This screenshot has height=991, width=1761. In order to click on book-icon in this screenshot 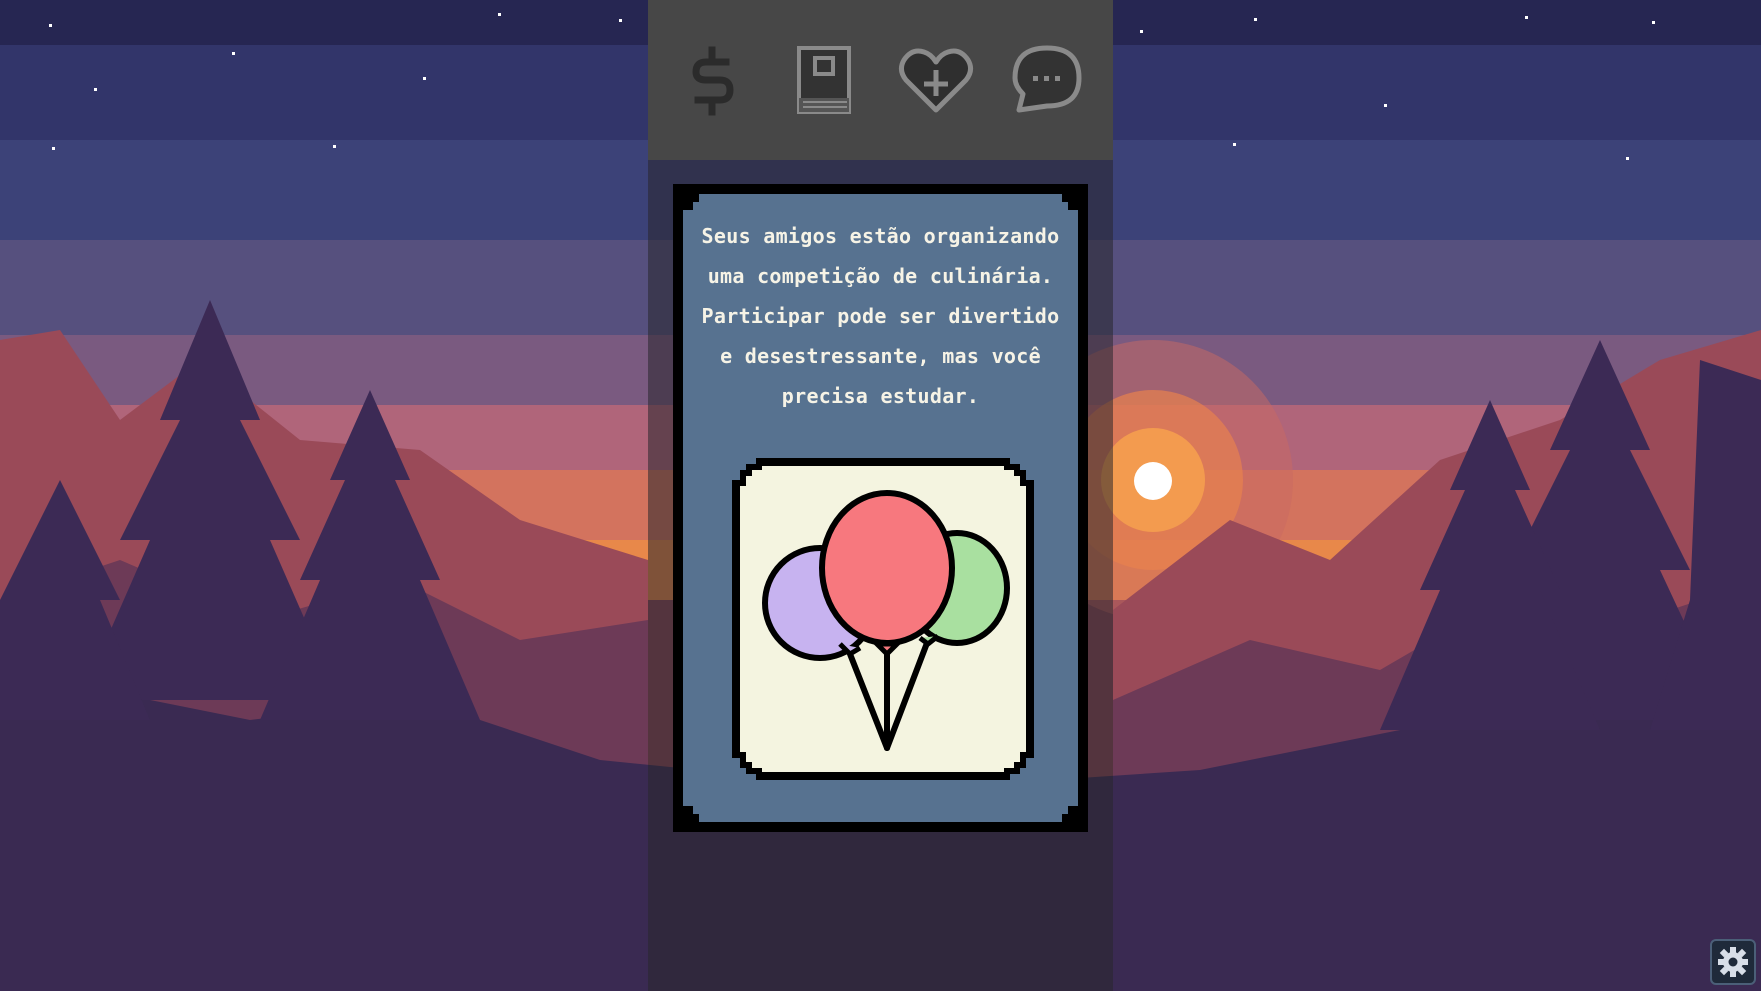, I will do `click(823, 80)`.